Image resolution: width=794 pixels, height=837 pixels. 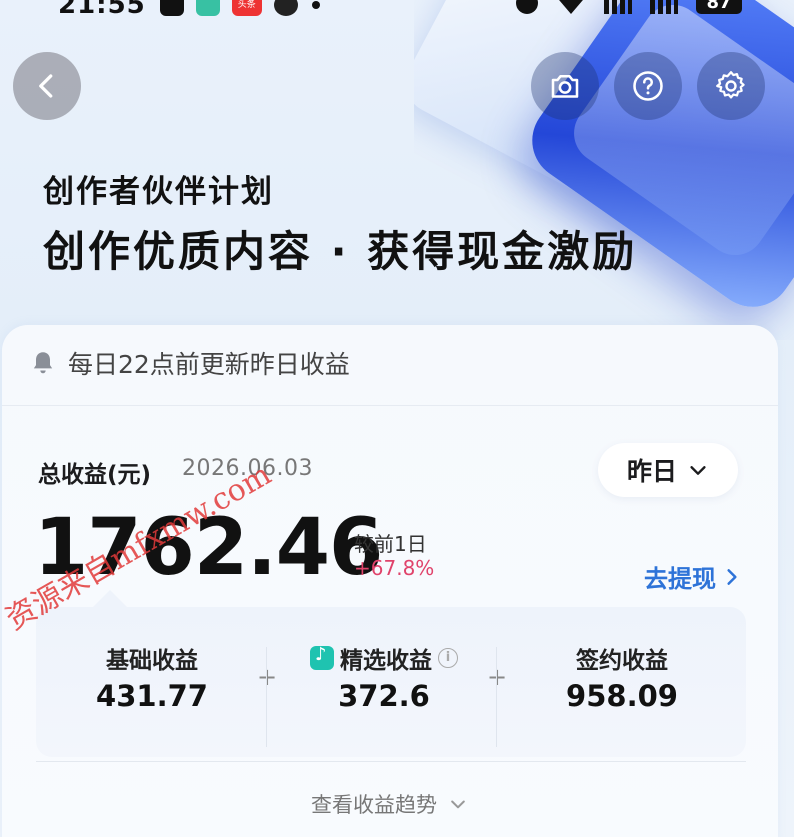 I want to click on column-divider, so click(x=266, y=697).